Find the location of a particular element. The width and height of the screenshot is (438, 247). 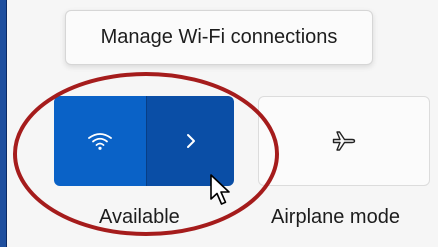

wifi-icon is located at coordinates (100, 141).